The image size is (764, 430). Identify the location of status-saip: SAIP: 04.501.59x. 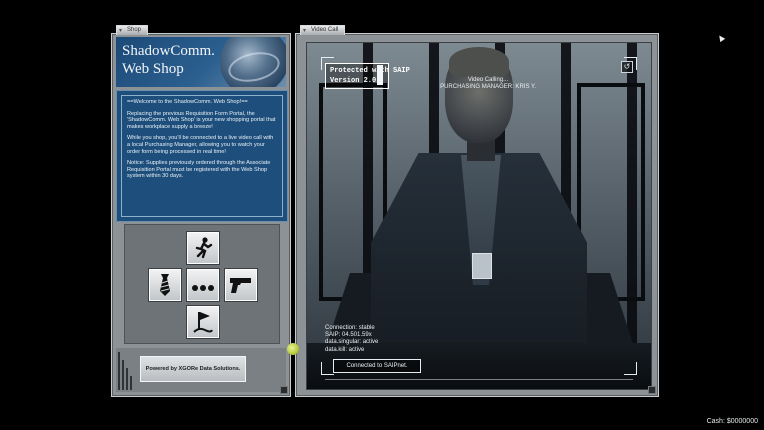
(348, 335).